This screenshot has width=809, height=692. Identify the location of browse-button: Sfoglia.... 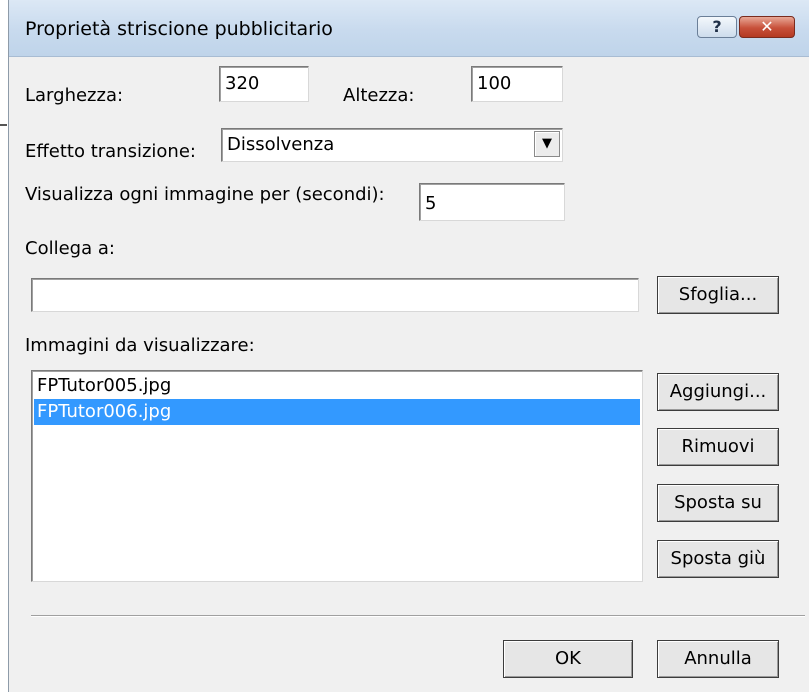
(718, 295).